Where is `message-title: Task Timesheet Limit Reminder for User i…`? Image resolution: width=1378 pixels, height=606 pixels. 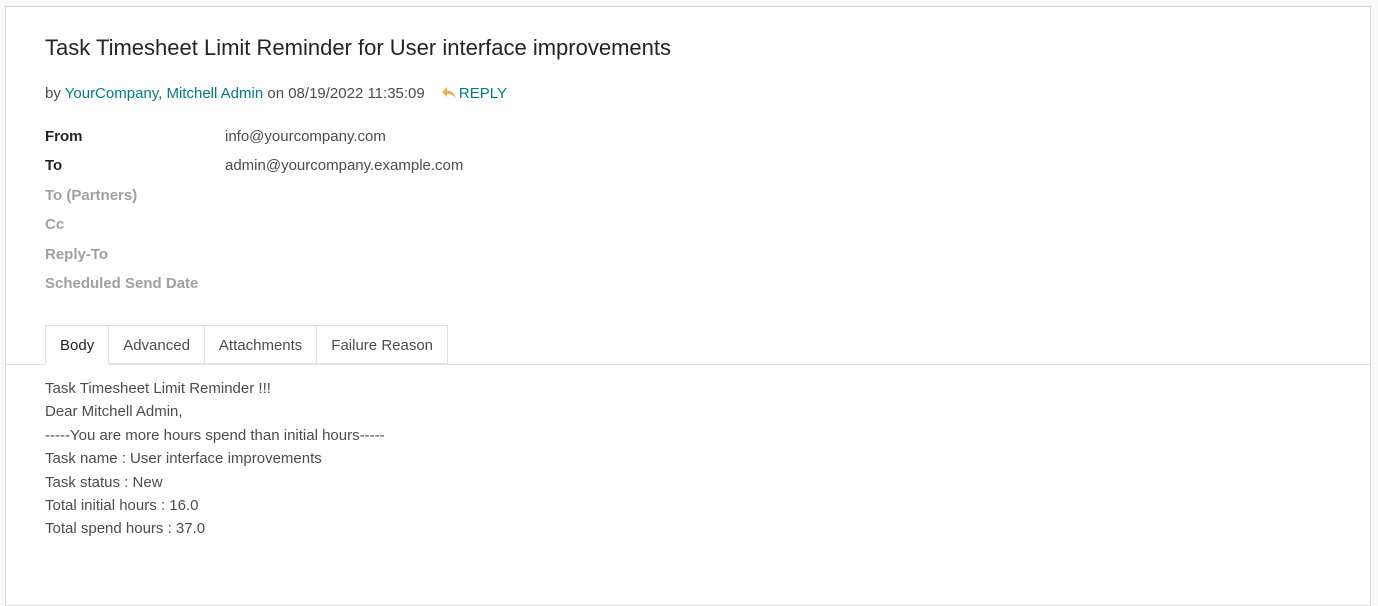 message-title: Task Timesheet Limit Reminder for User i… is located at coordinates (358, 47).